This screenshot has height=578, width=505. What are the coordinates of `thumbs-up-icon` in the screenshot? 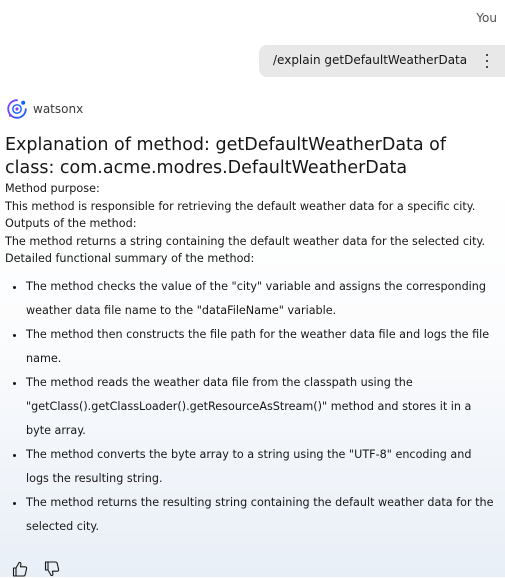 It's located at (20, 569).